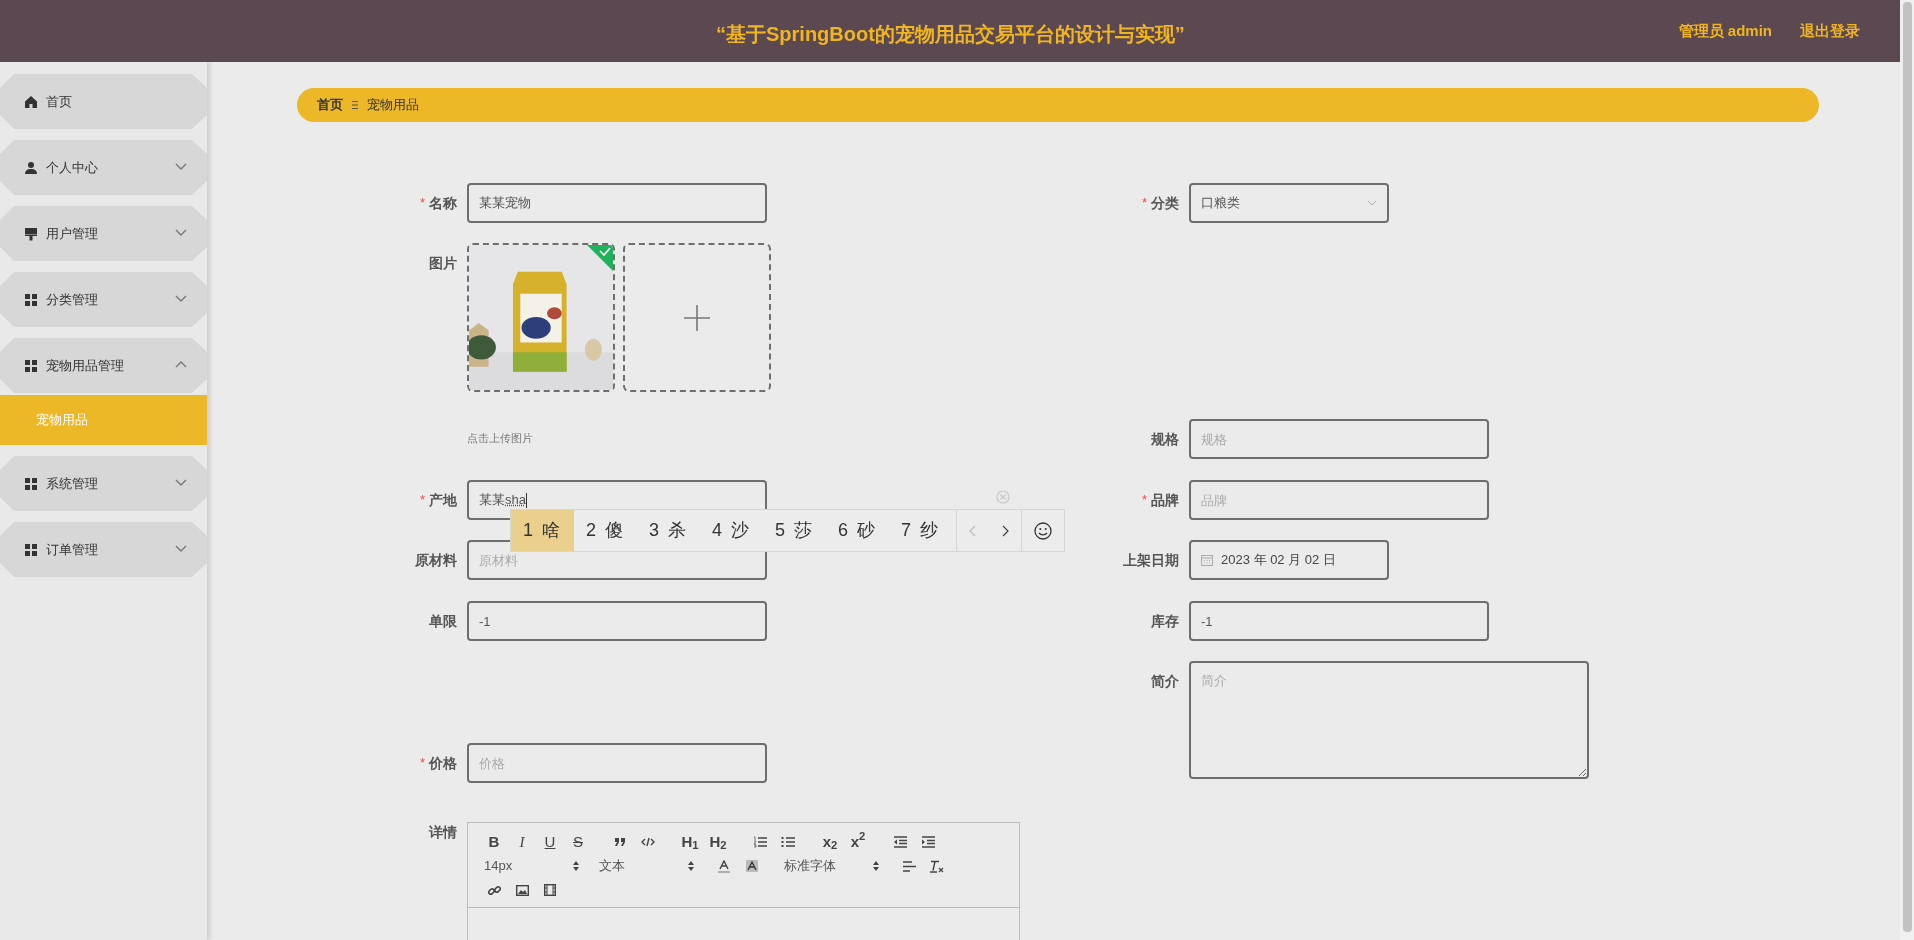  I want to click on app-title: “基于SpringBoot的宠物用品交易平台的设计与实现”, so click(950, 34).